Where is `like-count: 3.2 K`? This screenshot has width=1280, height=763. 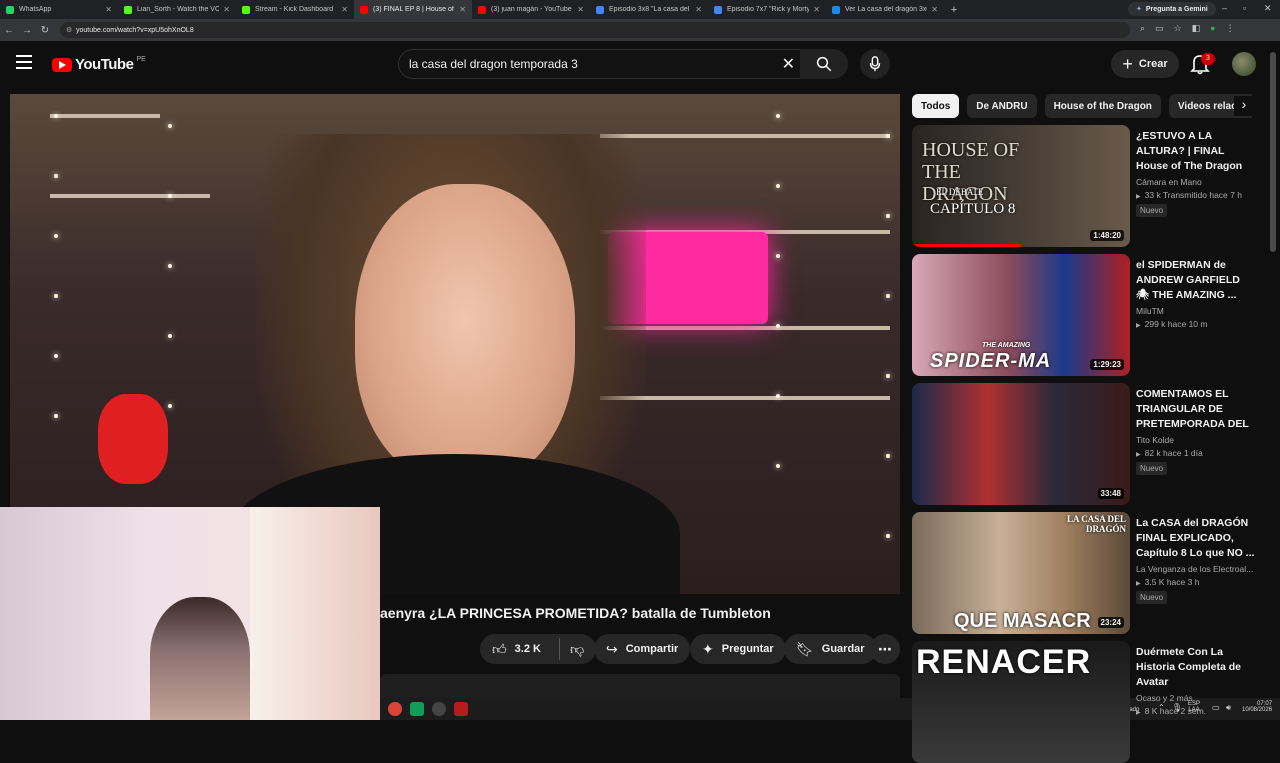
like-count: 3.2 K is located at coordinates (527, 649).